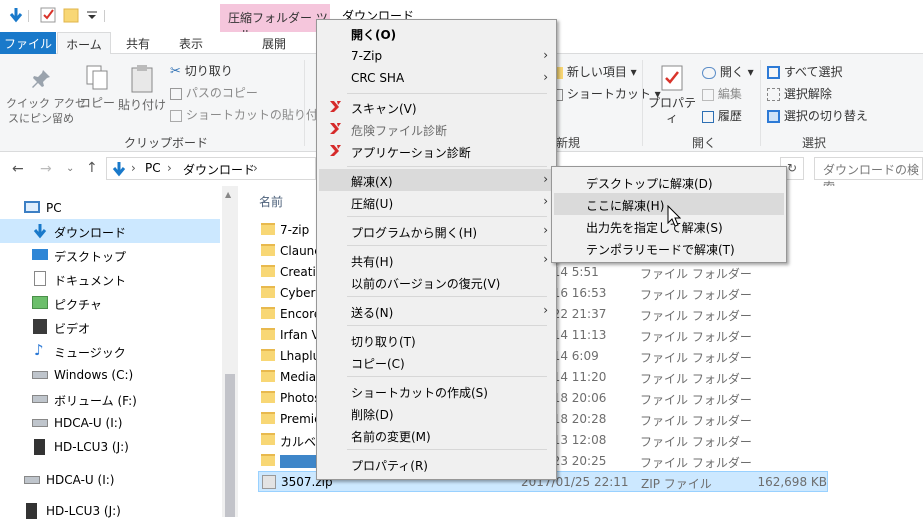 The height and width of the screenshot is (523, 923). What do you see at coordinates (110, 279) in the screenshot?
I see `nav-item-documents: ドキュメント` at bounding box center [110, 279].